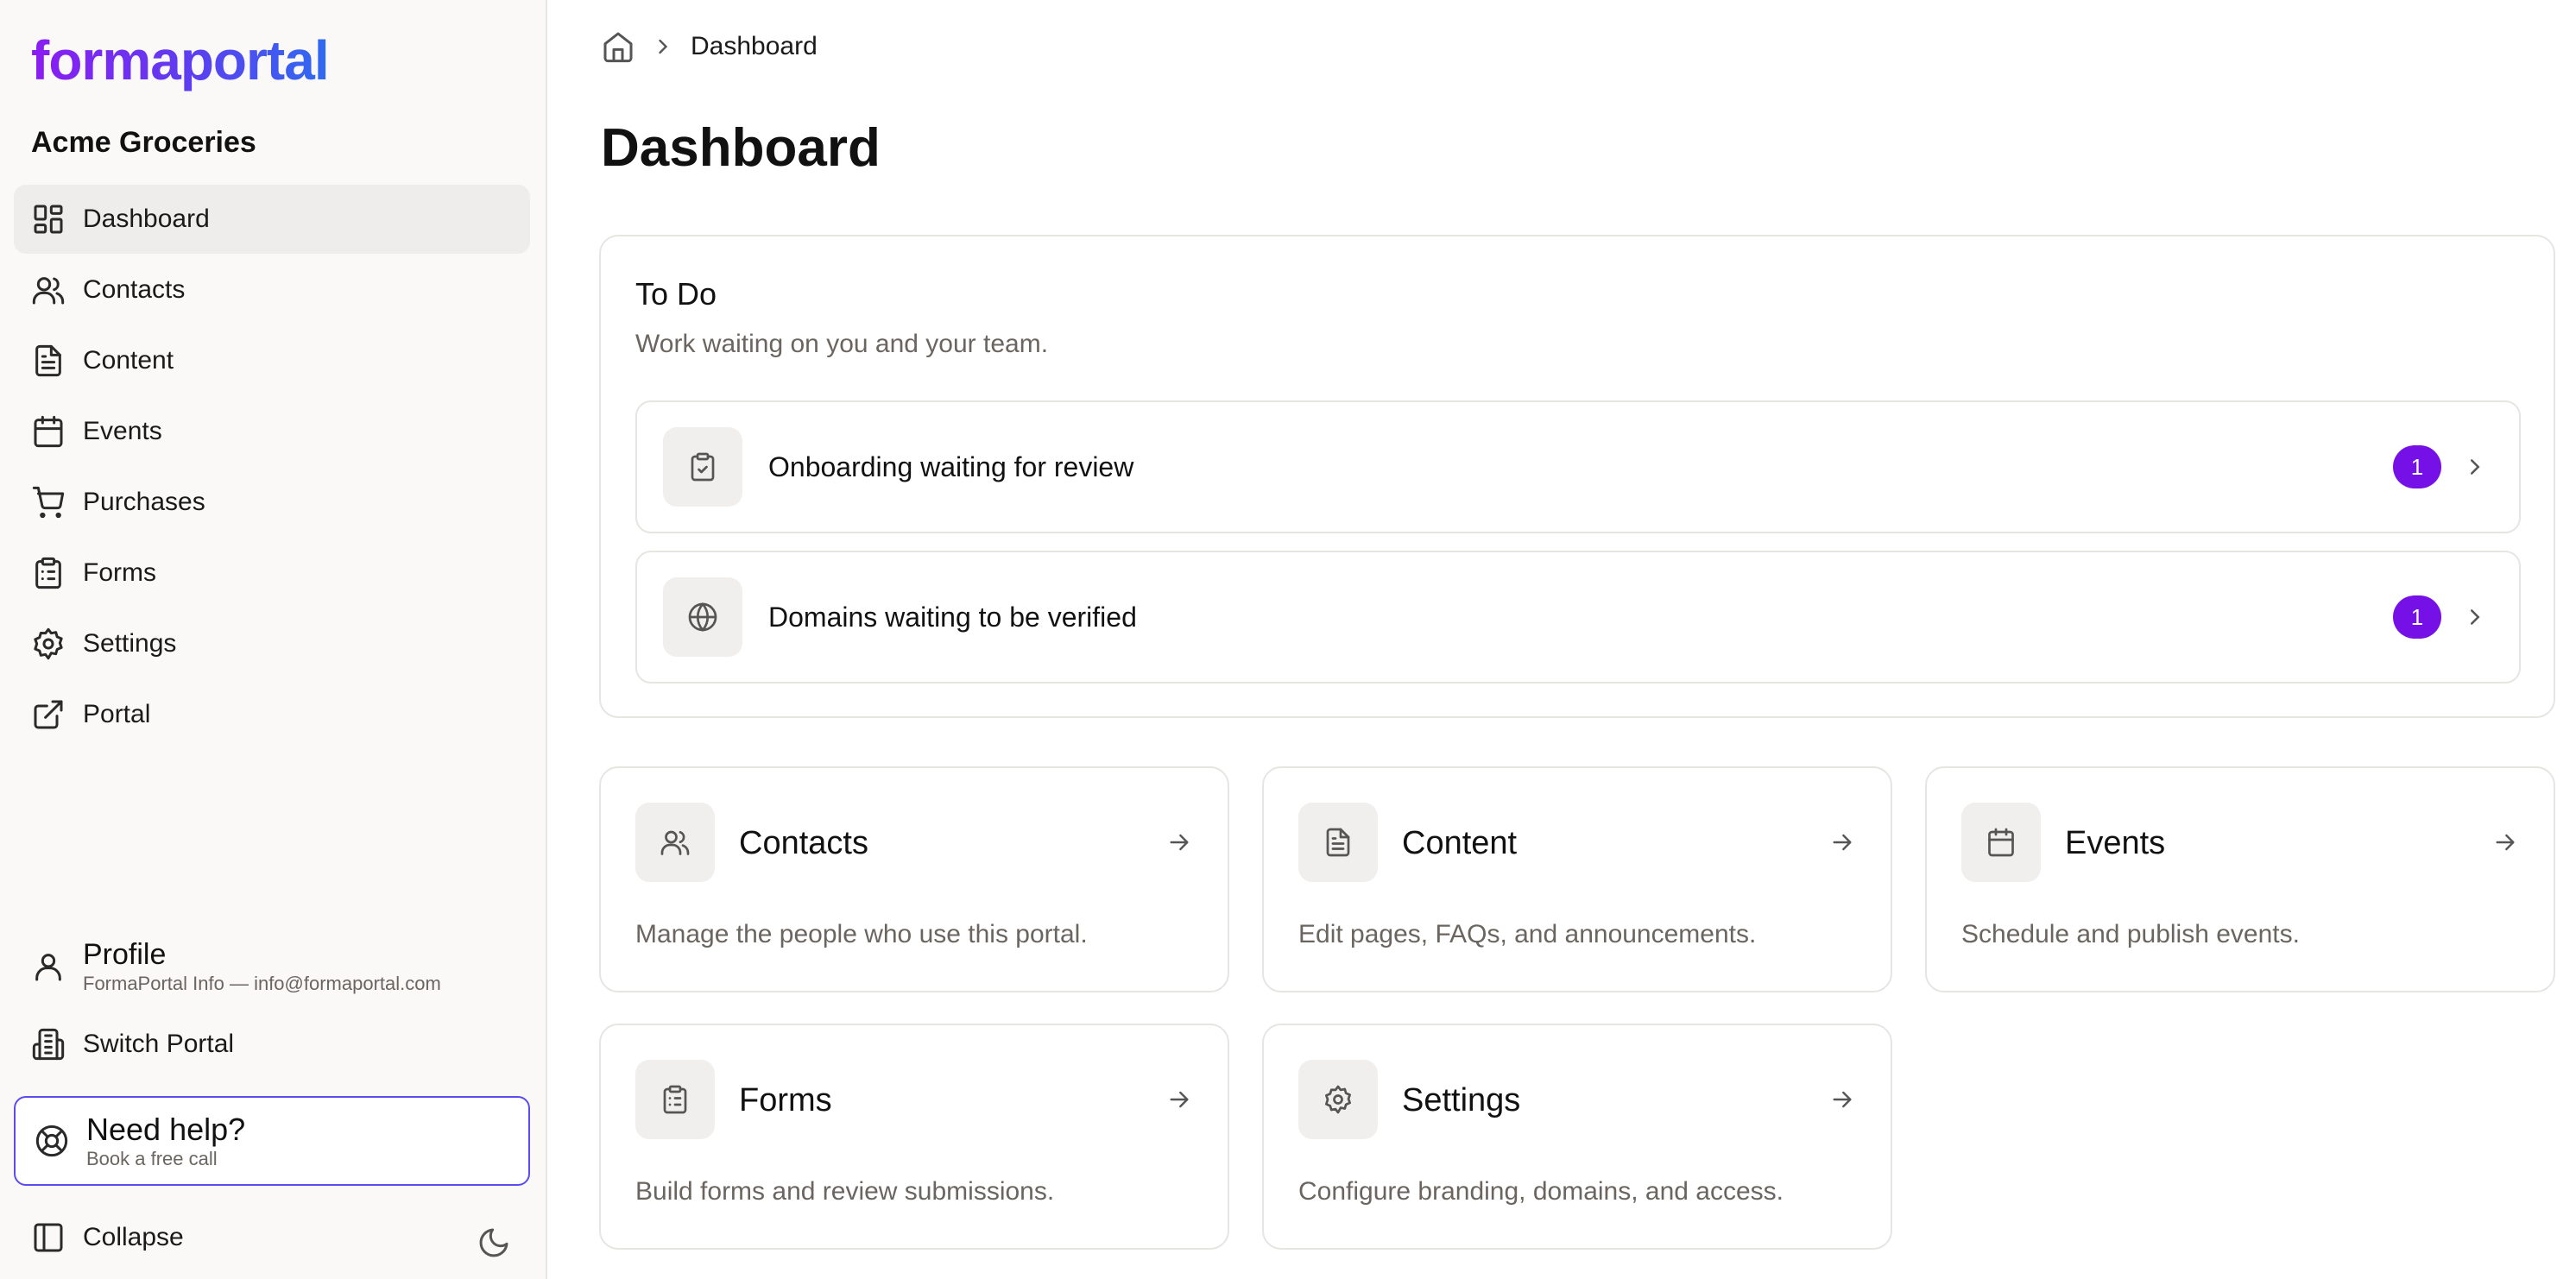  What do you see at coordinates (861, 934) in the screenshot?
I see `card-description: Manage the people who use this portal.` at bounding box center [861, 934].